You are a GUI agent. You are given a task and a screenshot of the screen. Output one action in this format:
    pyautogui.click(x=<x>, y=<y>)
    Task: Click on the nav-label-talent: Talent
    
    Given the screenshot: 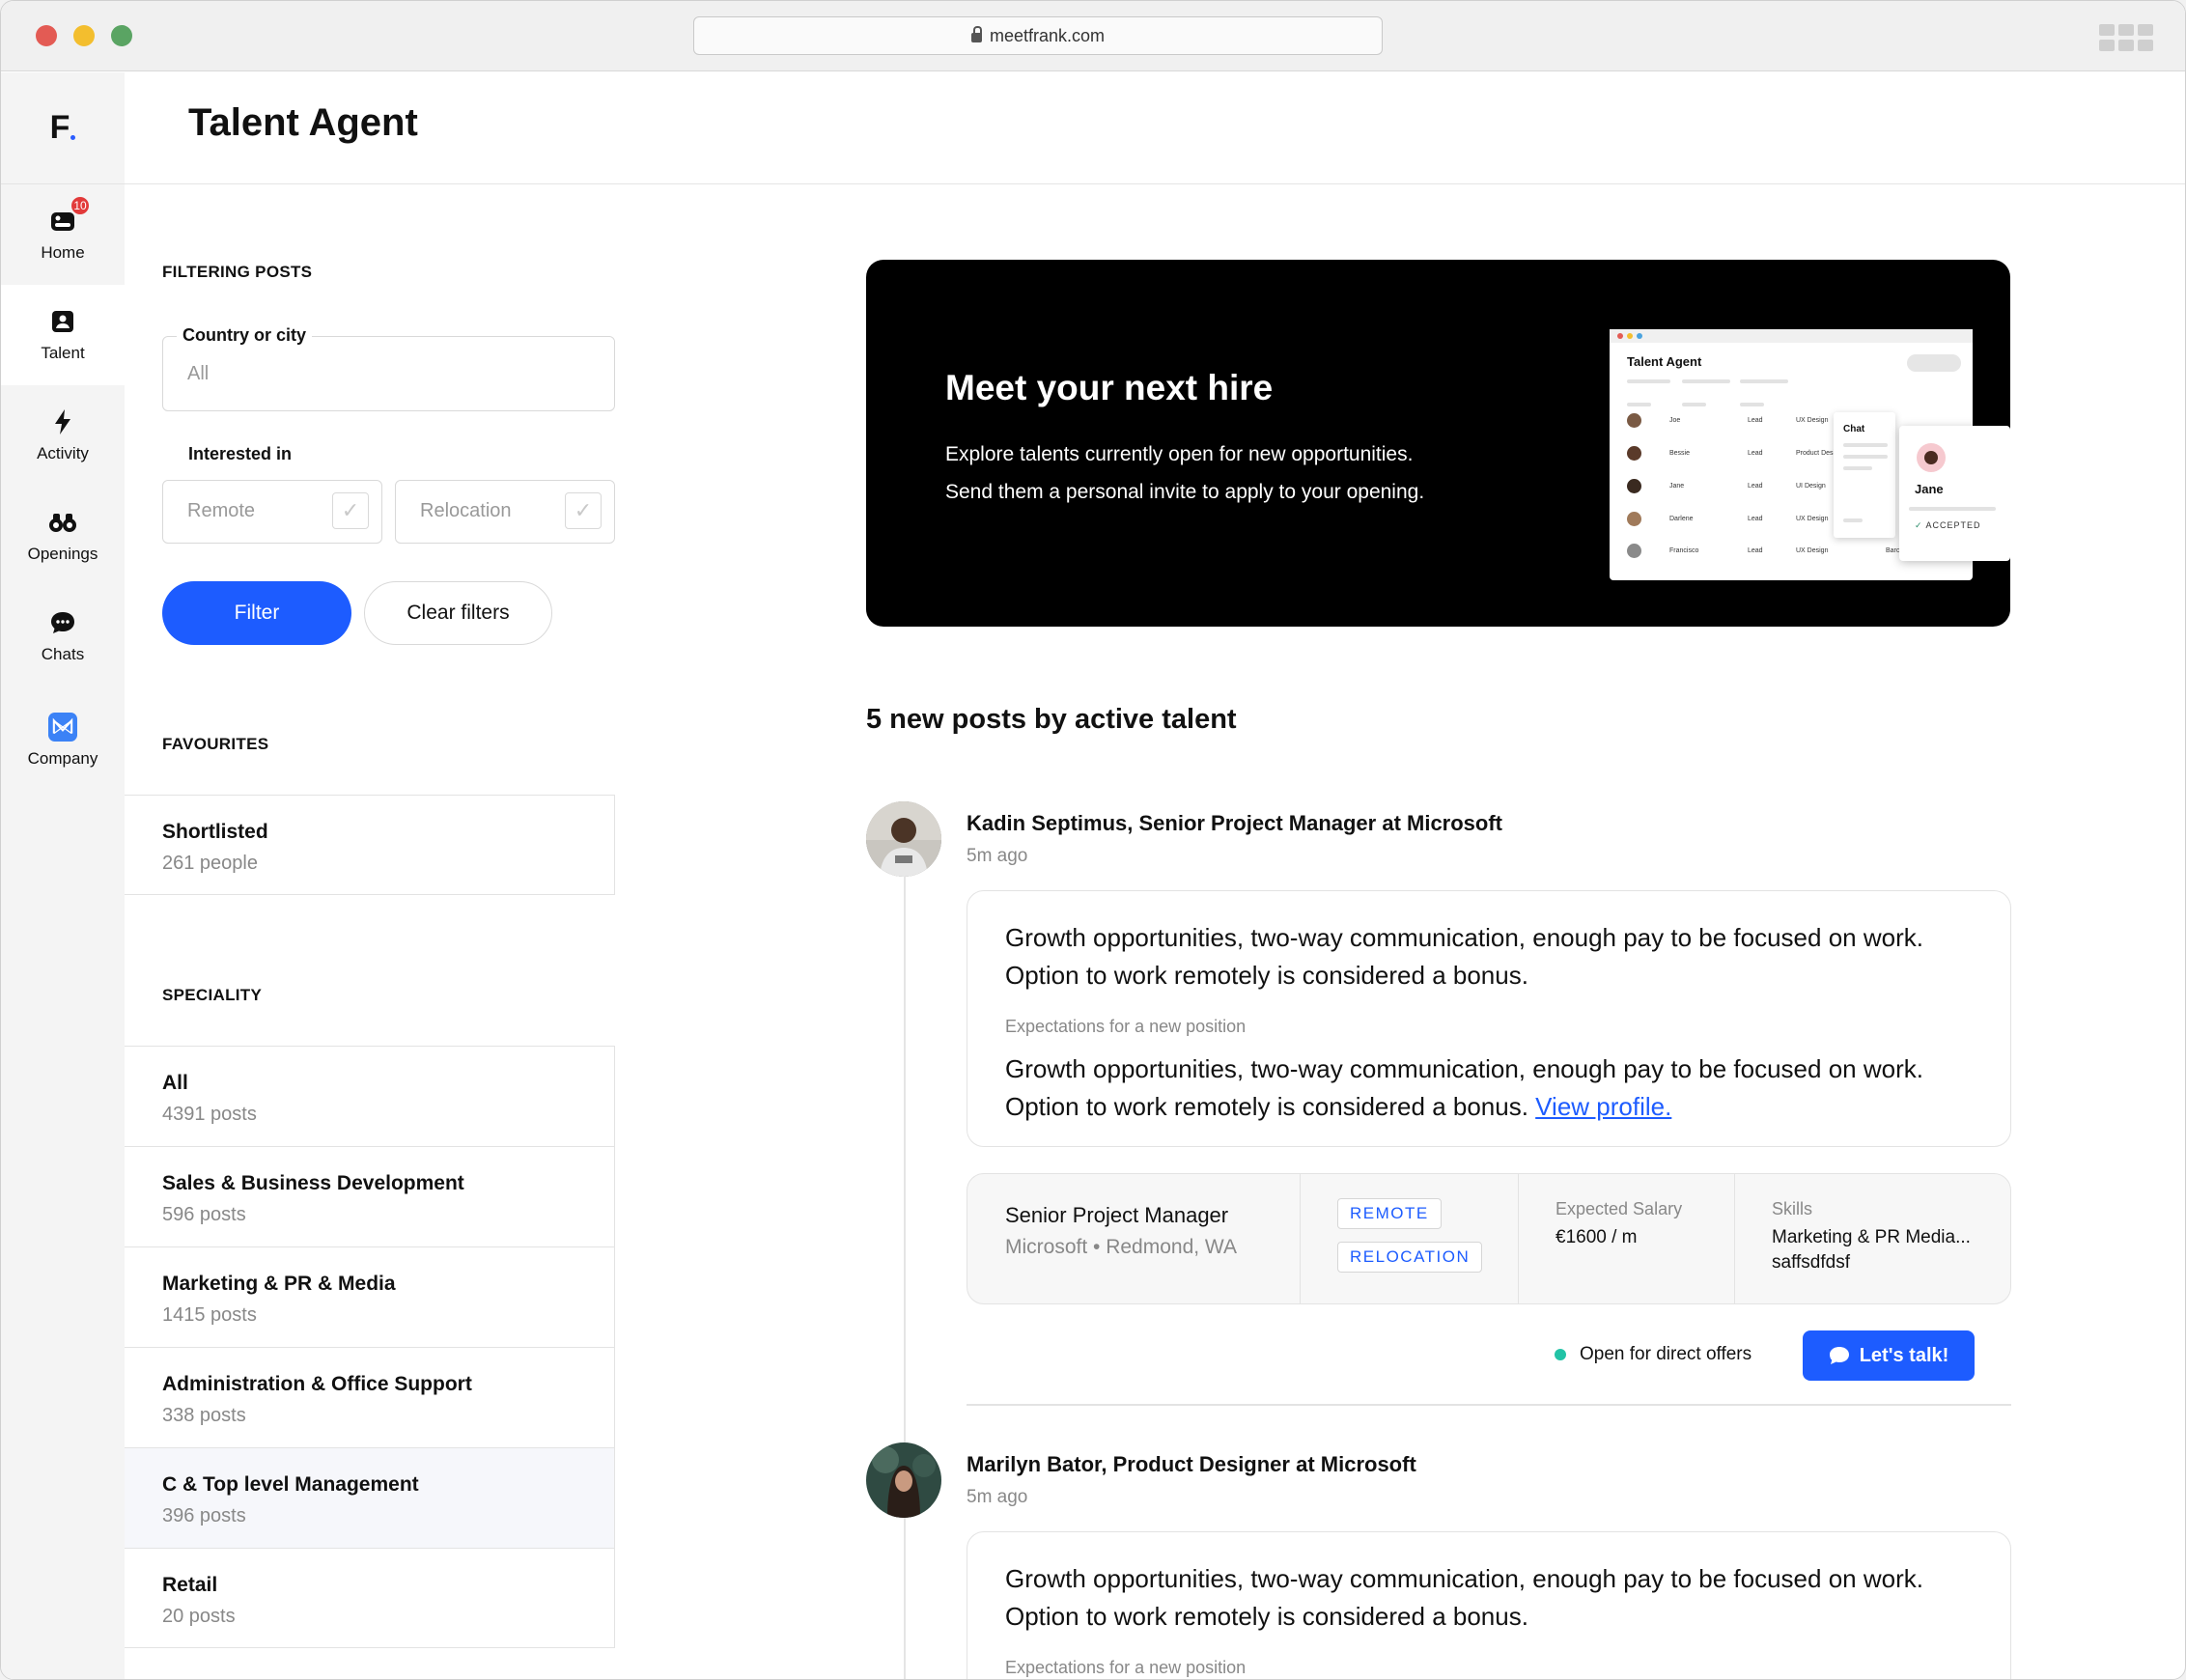 What is the action you would take?
    pyautogui.click(x=63, y=353)
    